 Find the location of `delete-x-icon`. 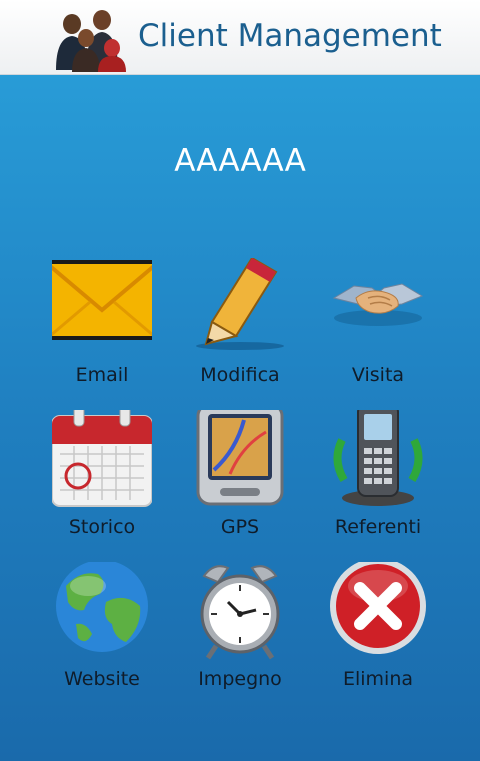

delete-x-icon is located at coordinates (378, 608).